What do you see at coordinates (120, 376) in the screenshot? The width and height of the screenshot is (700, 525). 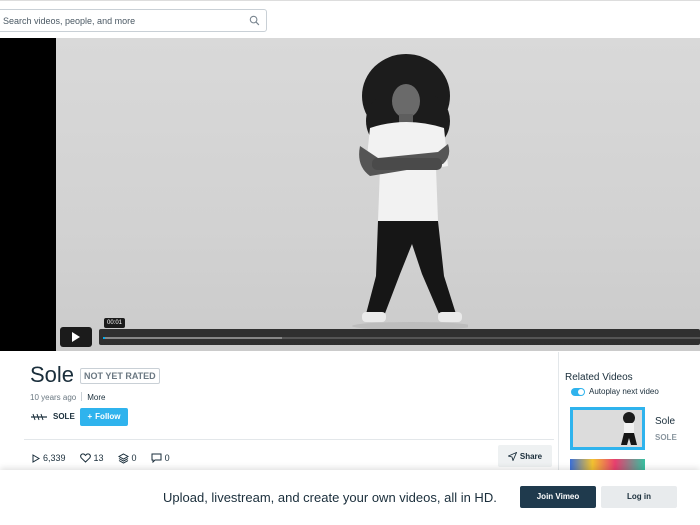 I see `rating-badge: NOT YET RATED` at bounding box center [120, 376].